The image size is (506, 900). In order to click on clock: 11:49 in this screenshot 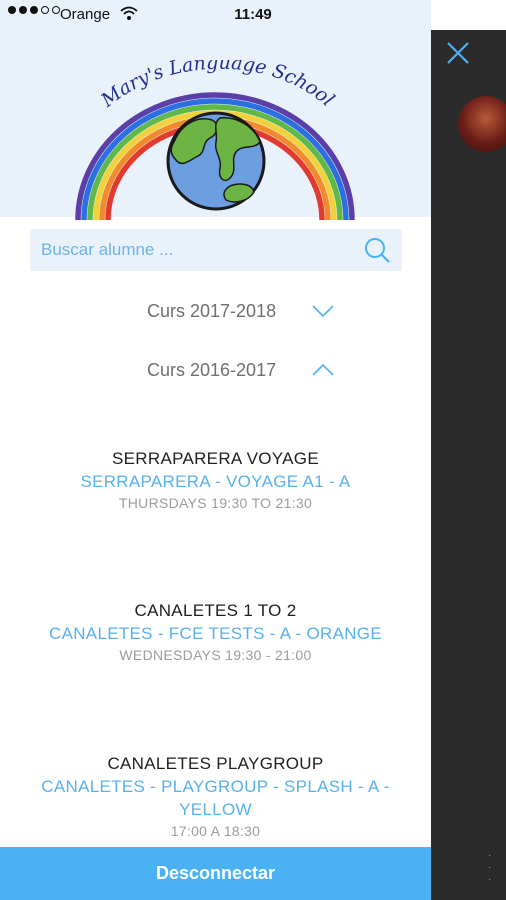, I will do `click(253, 14)`.